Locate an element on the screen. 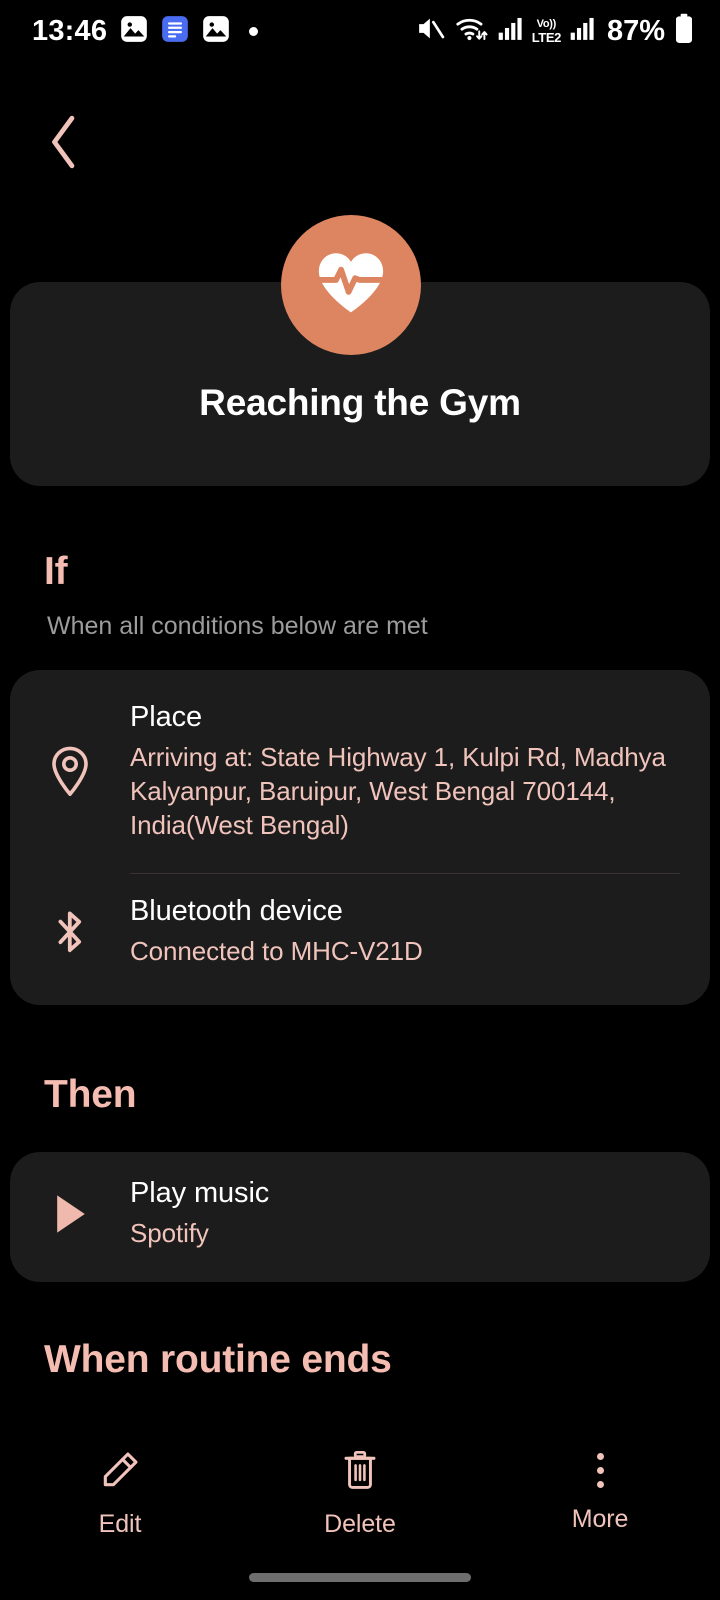  edit-button: Edit is located at coordinates (120, 1497).